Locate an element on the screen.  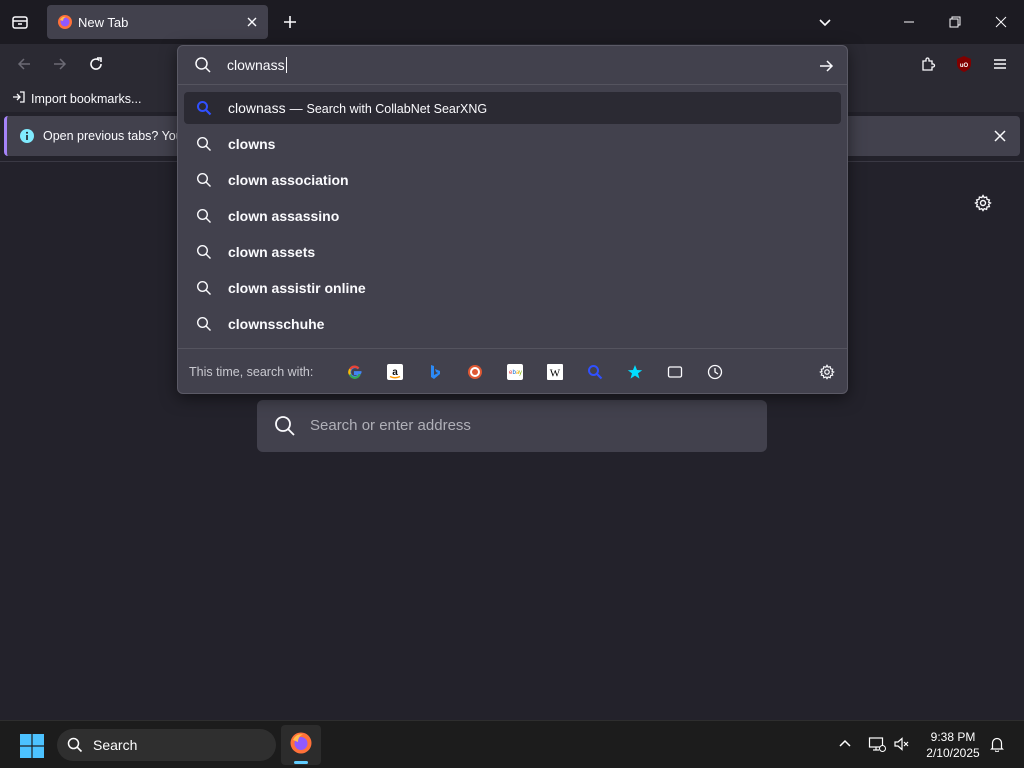
suggestion-text: clown association is located at coordinates (288, 180).